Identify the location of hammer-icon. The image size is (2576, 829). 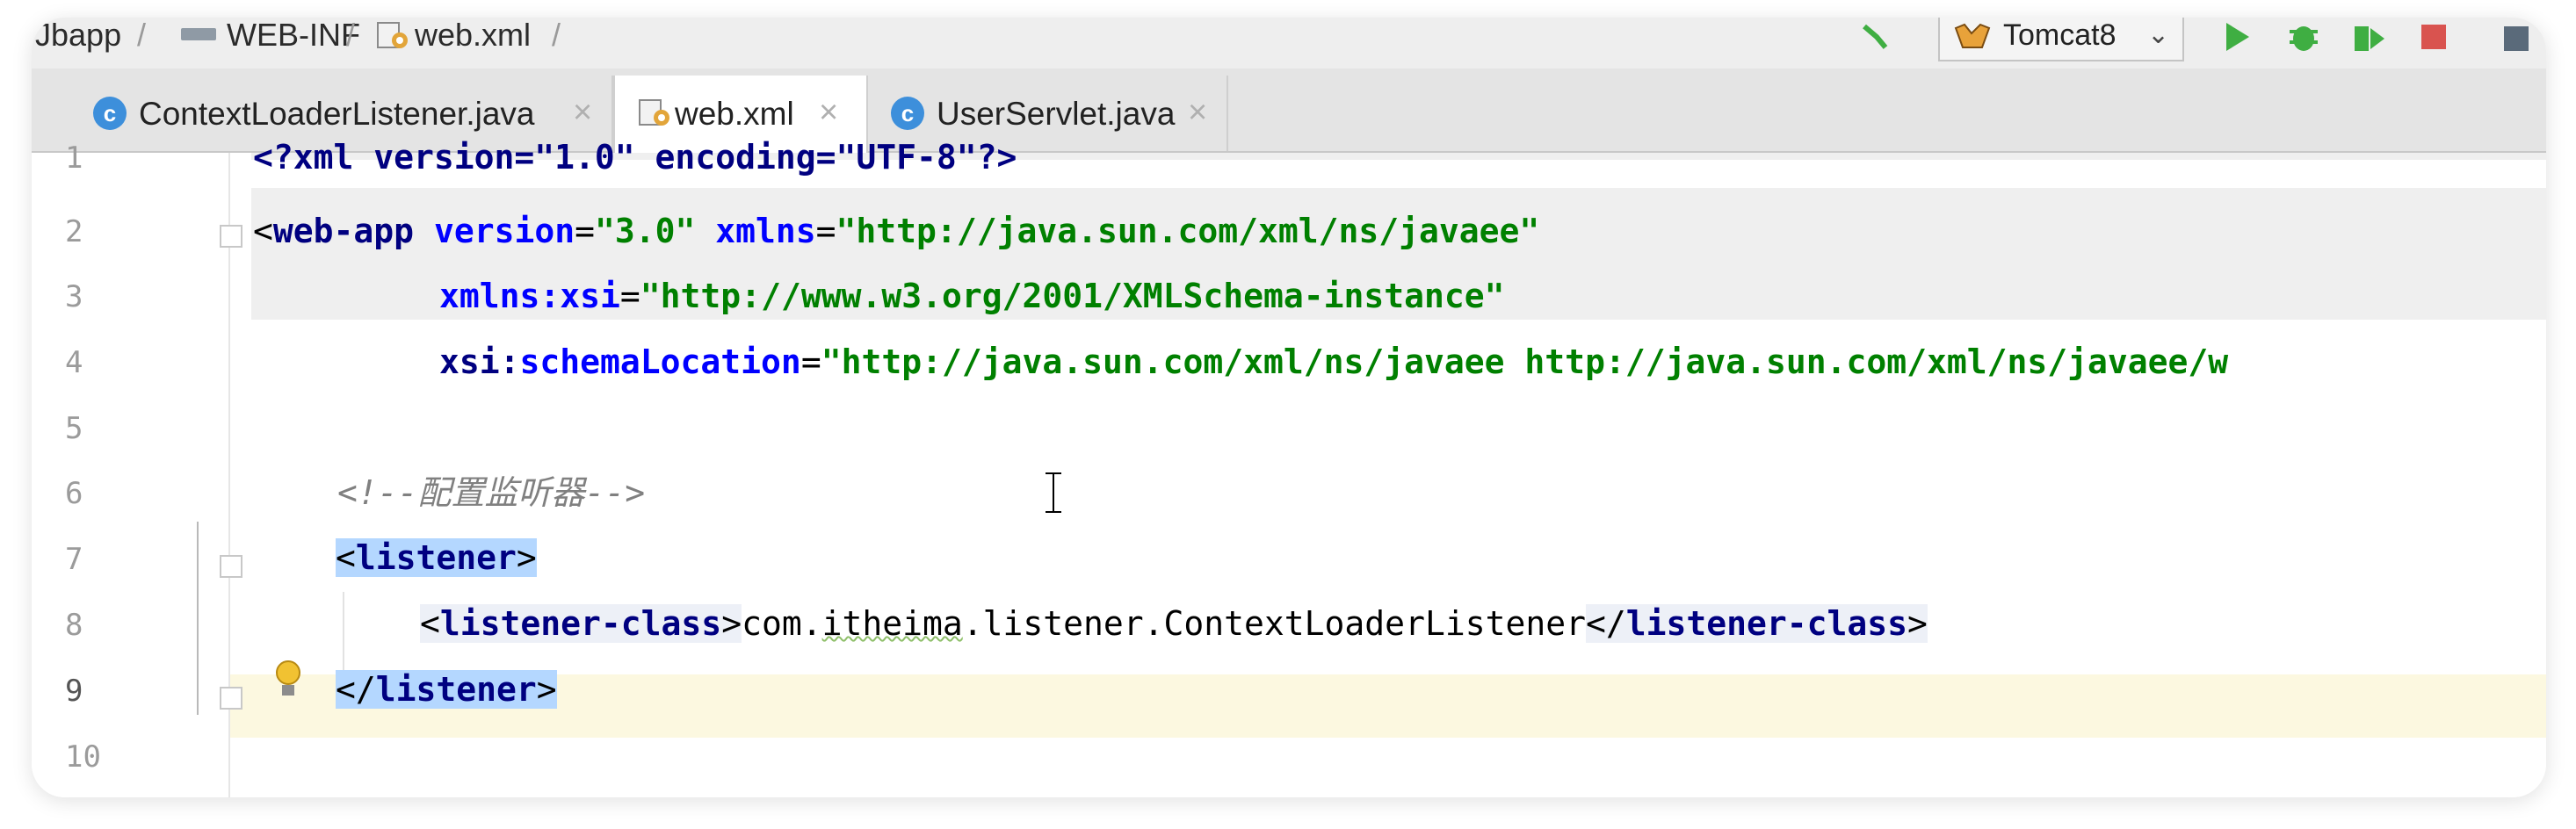
(1877, 39).